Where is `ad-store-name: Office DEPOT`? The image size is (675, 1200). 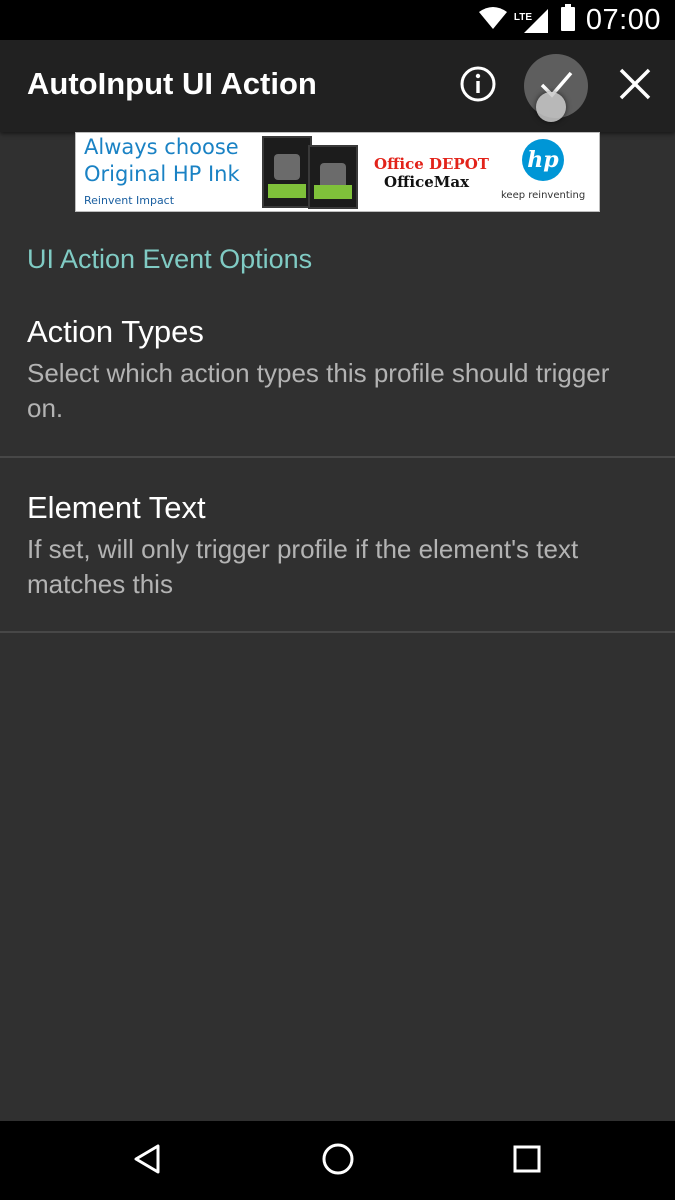
ad-store-name: Office DEPOT is located at coordinates (431, 164).